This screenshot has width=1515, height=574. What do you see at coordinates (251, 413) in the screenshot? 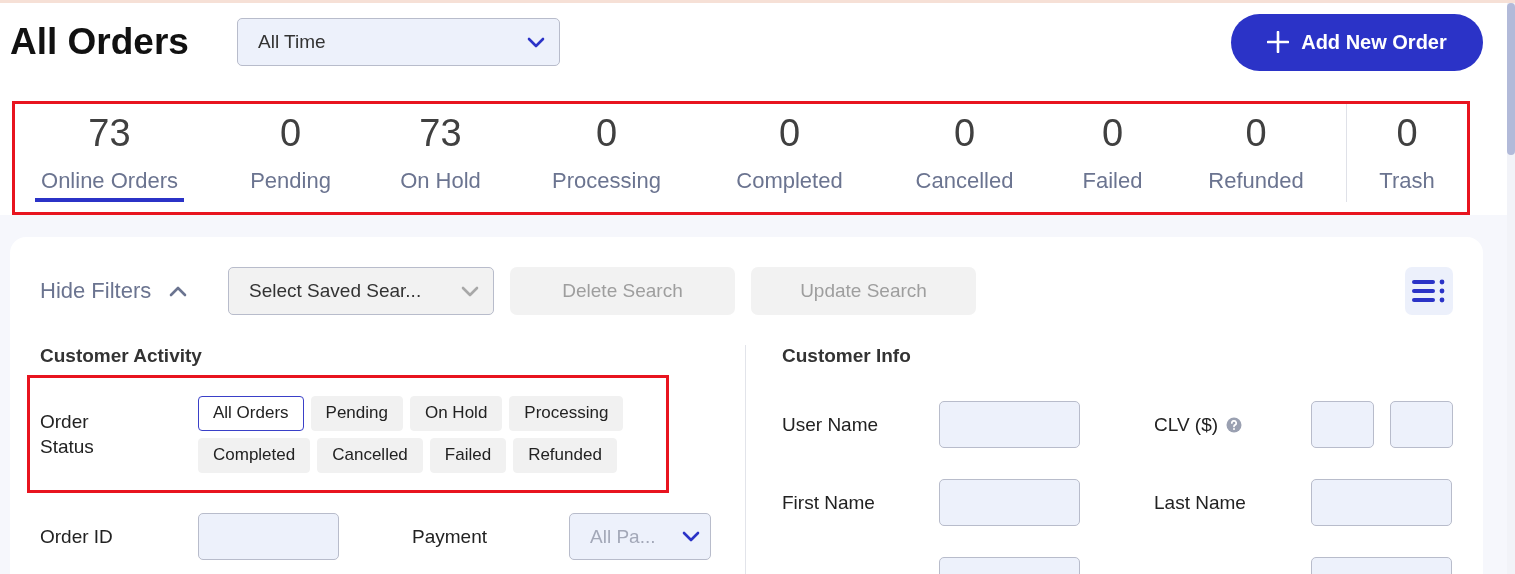
I see `status-chip: All Orders` at bounding box center [251, 413].